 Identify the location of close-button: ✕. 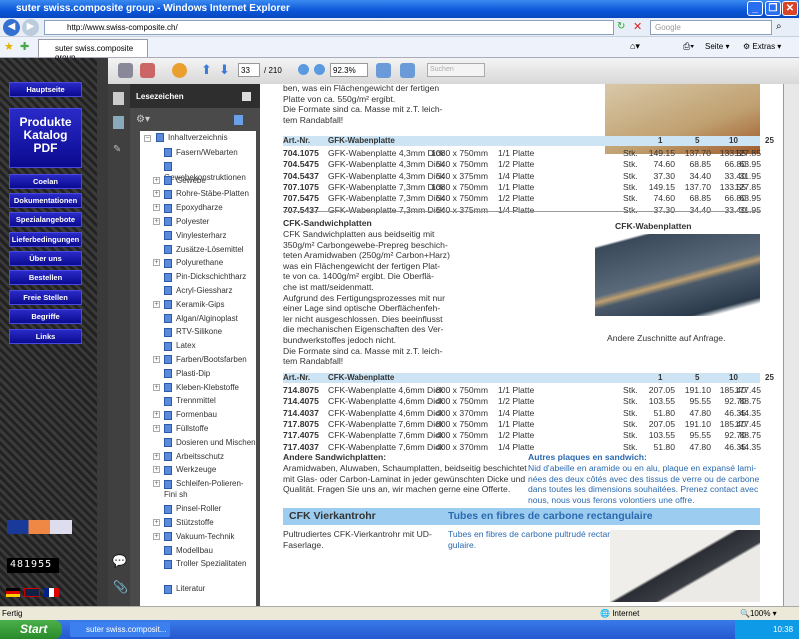
(790, 8).